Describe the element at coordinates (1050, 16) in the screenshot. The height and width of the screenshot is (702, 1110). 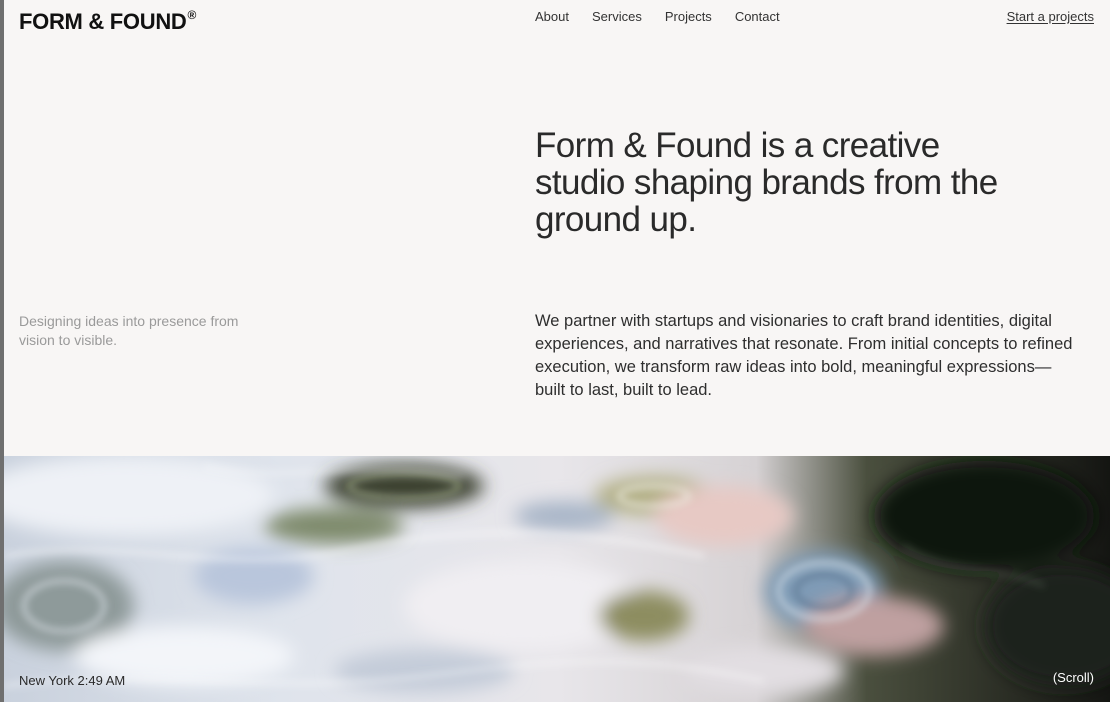
I see `start-project-link: Start a projects` at that location.